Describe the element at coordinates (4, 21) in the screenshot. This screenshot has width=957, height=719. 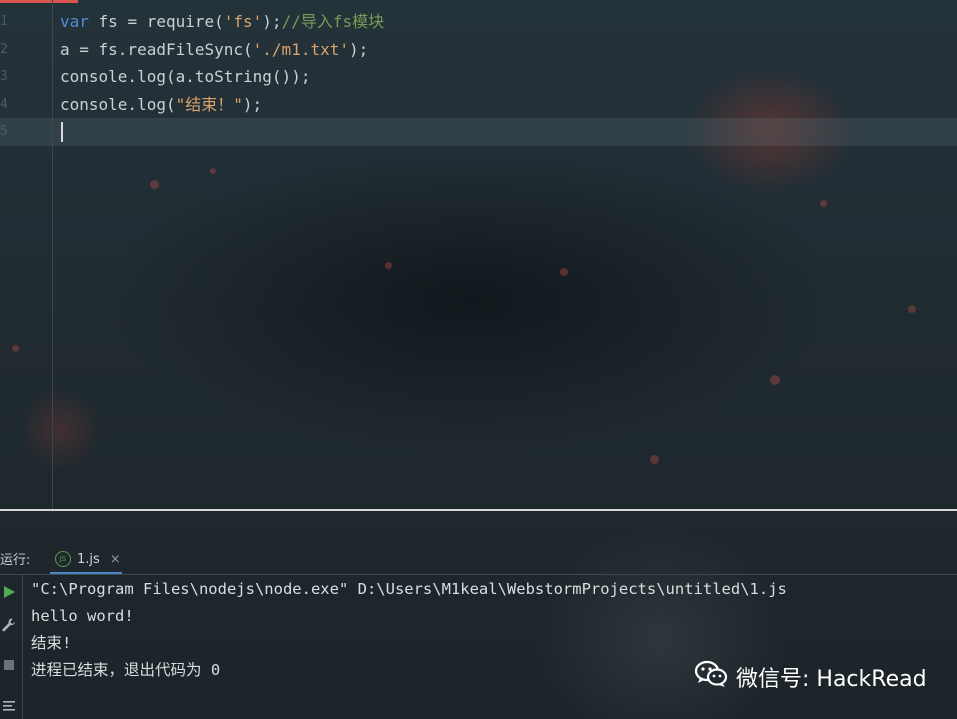
I see `line-number: 1` at that location.